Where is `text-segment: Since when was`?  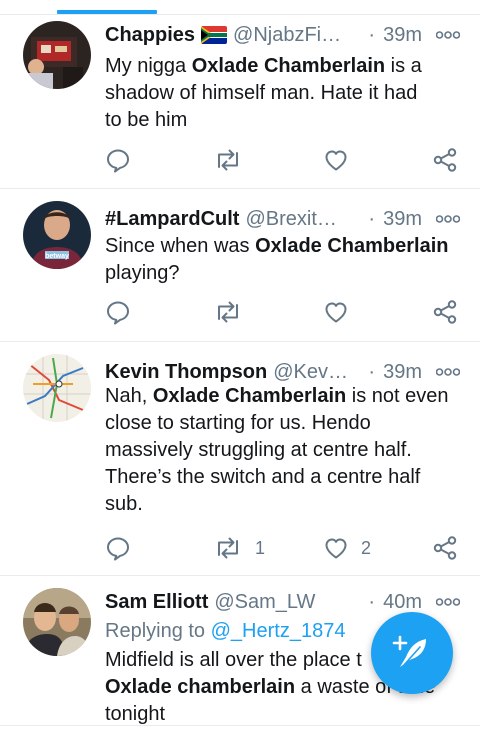
text-segment: Since when was is located at coordinates (180, 246).